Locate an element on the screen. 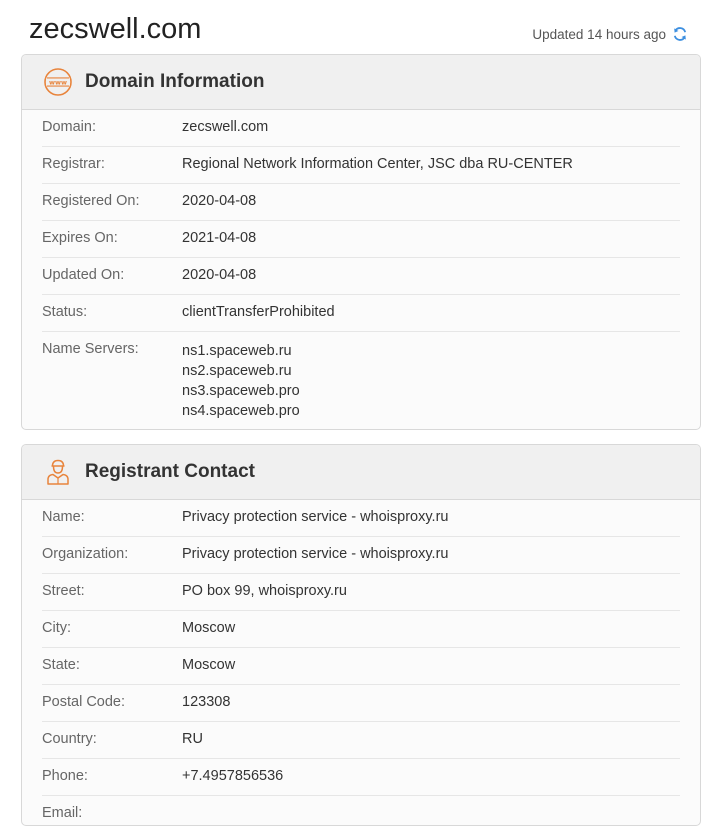 This screenshot has height=826, width=710. page-title: zecswell.com is located at coordinates (115, 29).